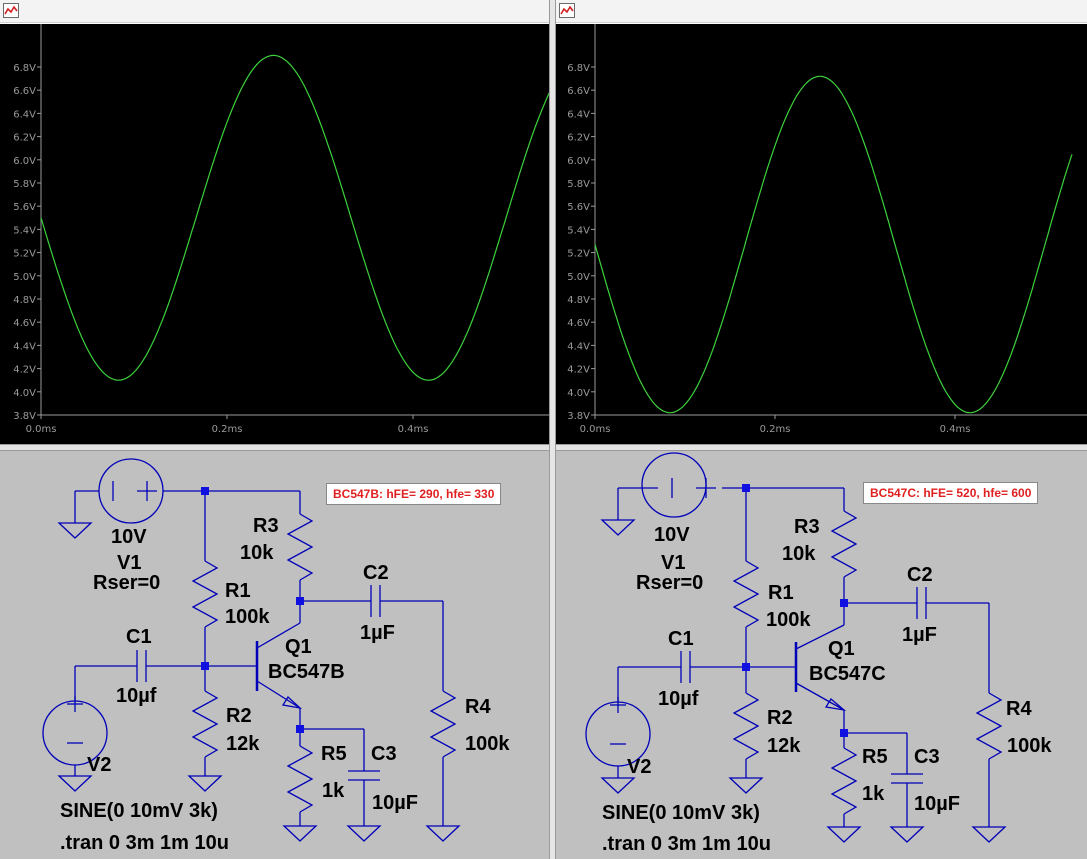  I want to click on r4-value-label: 100k, so click(487, 744).